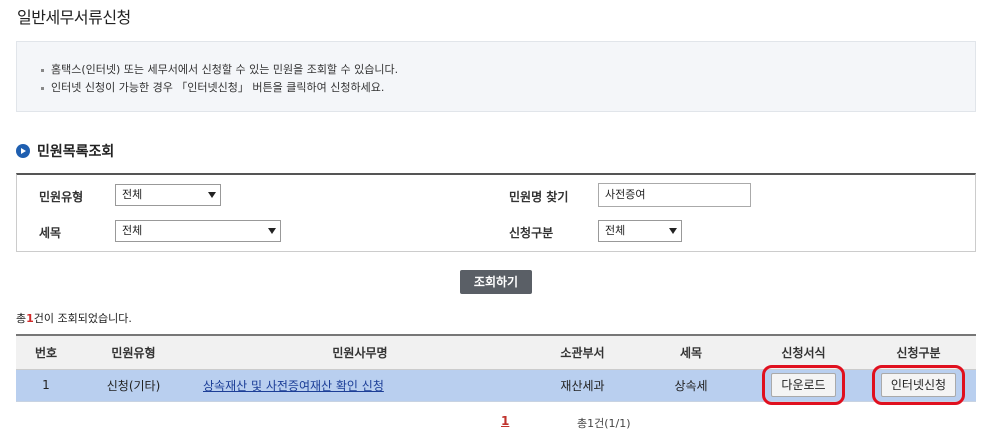  Describe the element at coordinates (539, 197) in the screenshot. I see `name-label: 민원명 찾기` at that location.